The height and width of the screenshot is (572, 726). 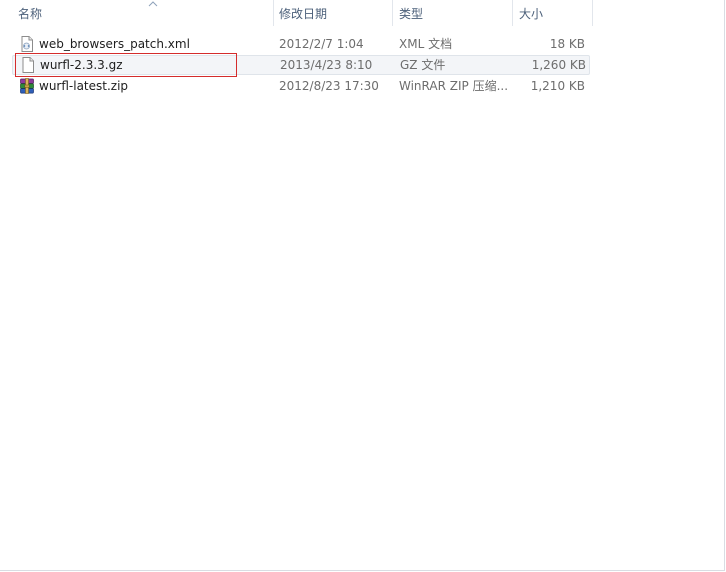 I want to click on file-type: GZ 文件, so click(x=423, y=65).